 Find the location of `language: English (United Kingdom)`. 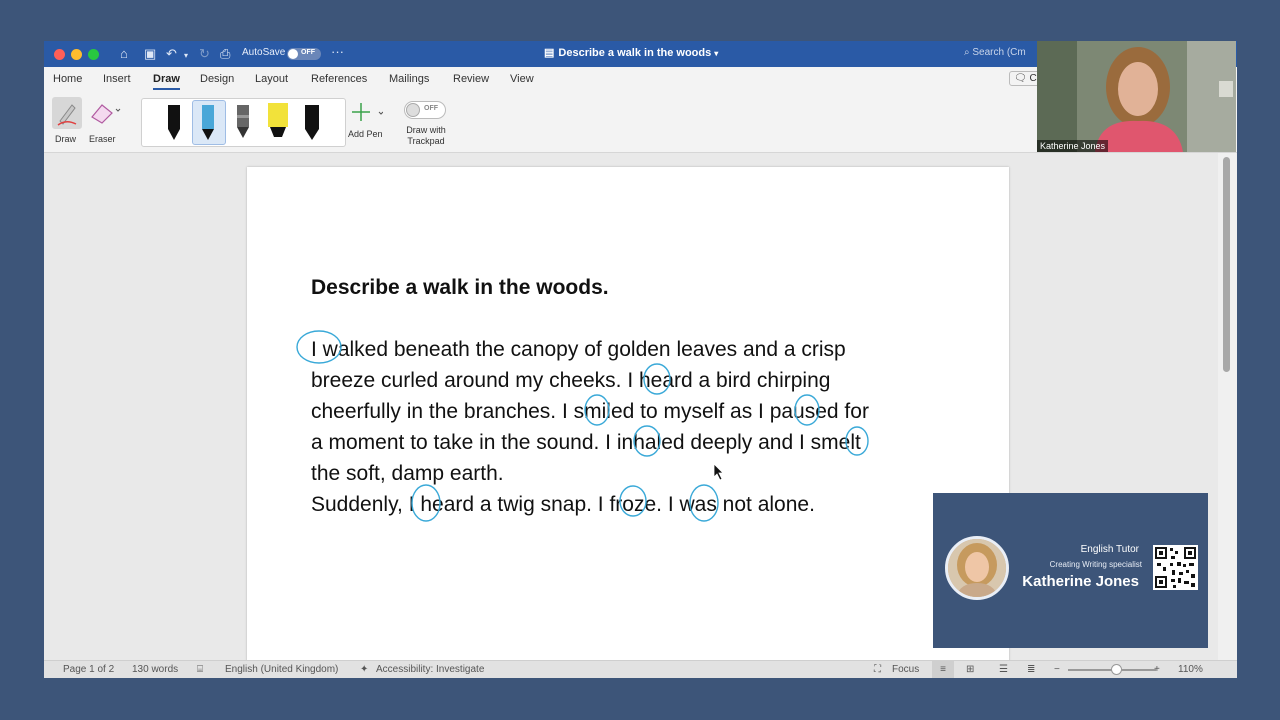

language: English (United Kingdom) is located at coordinates (281, 669).